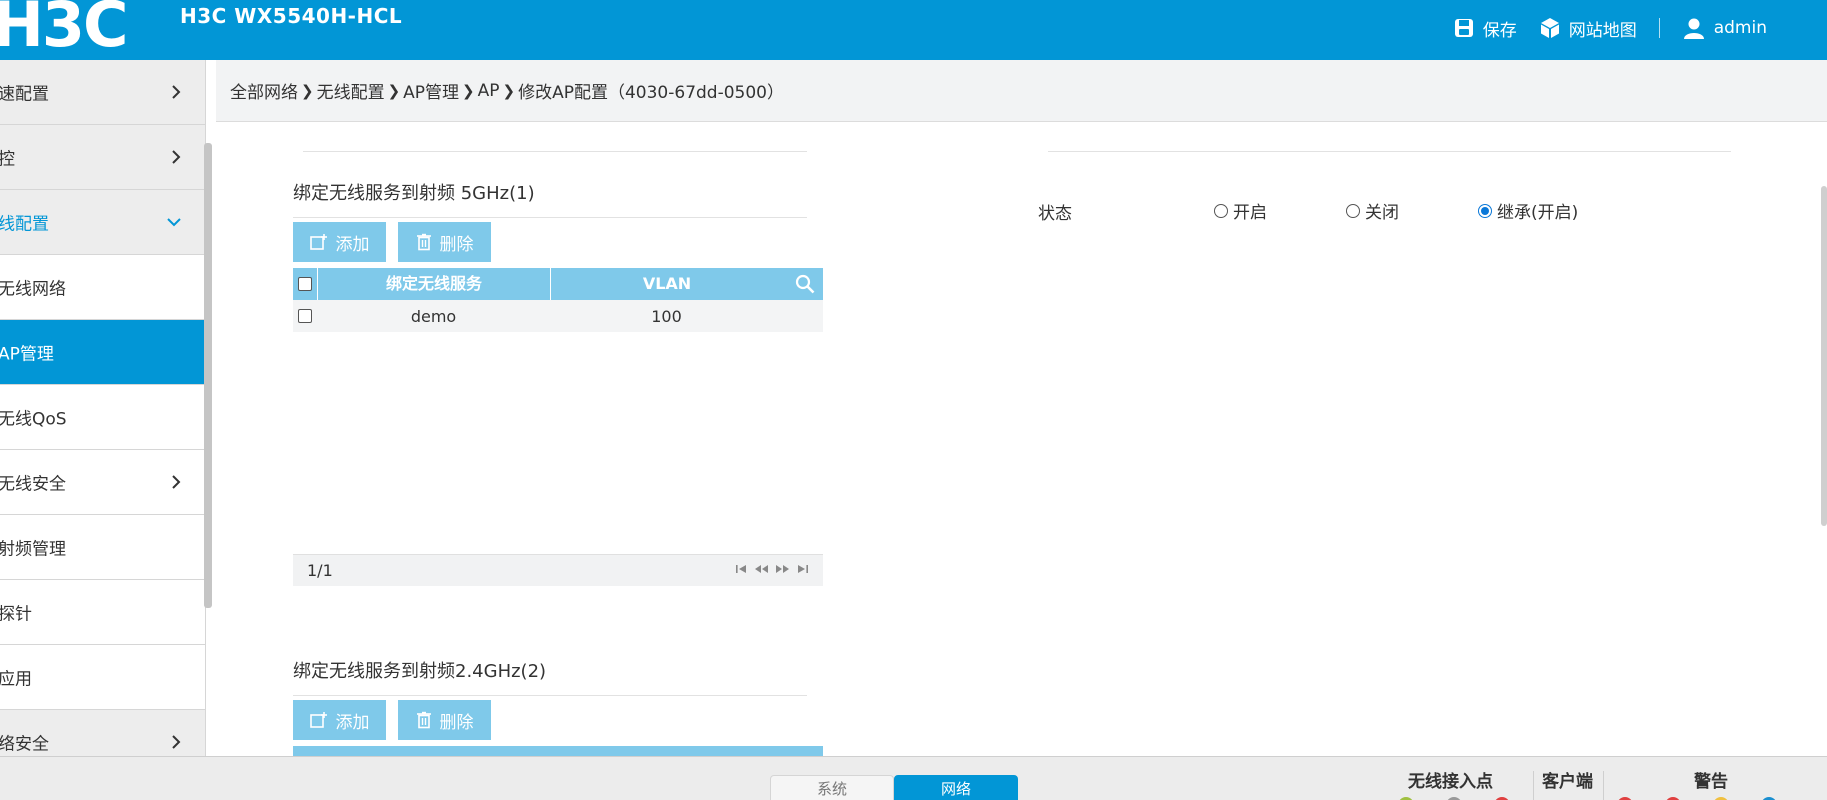 The height and width of the screenshot is (800, 1827). Describe the element at coordinates (102, 222) in the screenshot. I see `sidebar-item-wireless-config: 线配置` at that location.